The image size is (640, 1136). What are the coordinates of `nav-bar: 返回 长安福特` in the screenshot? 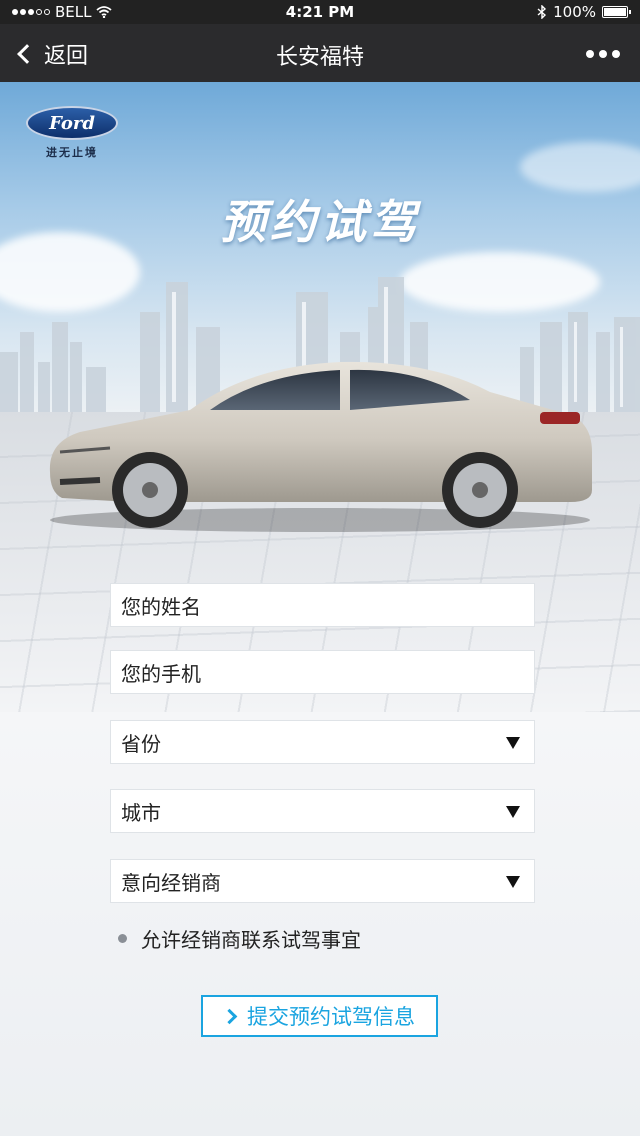 It's located at (320, 53).